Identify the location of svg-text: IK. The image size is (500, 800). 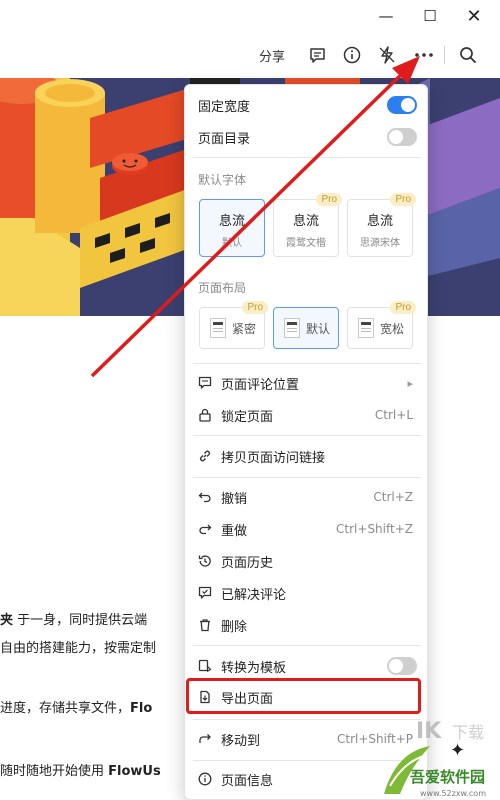
(429, 731).